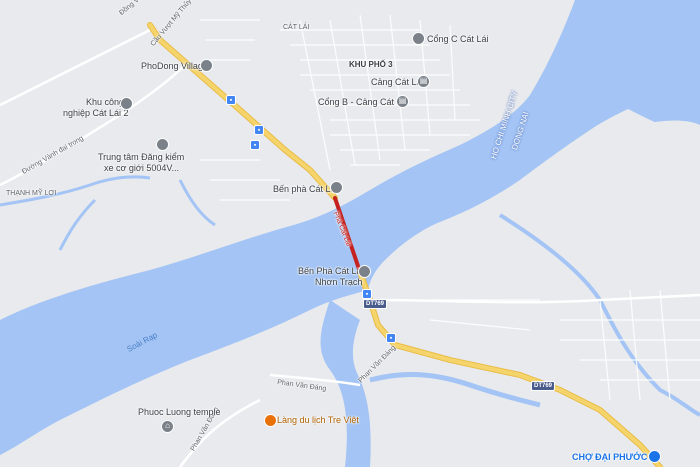  I want to click on label-cho-dai-phuoc: CHỢ ĐẠI PHƯỚC, so click(609, 457).